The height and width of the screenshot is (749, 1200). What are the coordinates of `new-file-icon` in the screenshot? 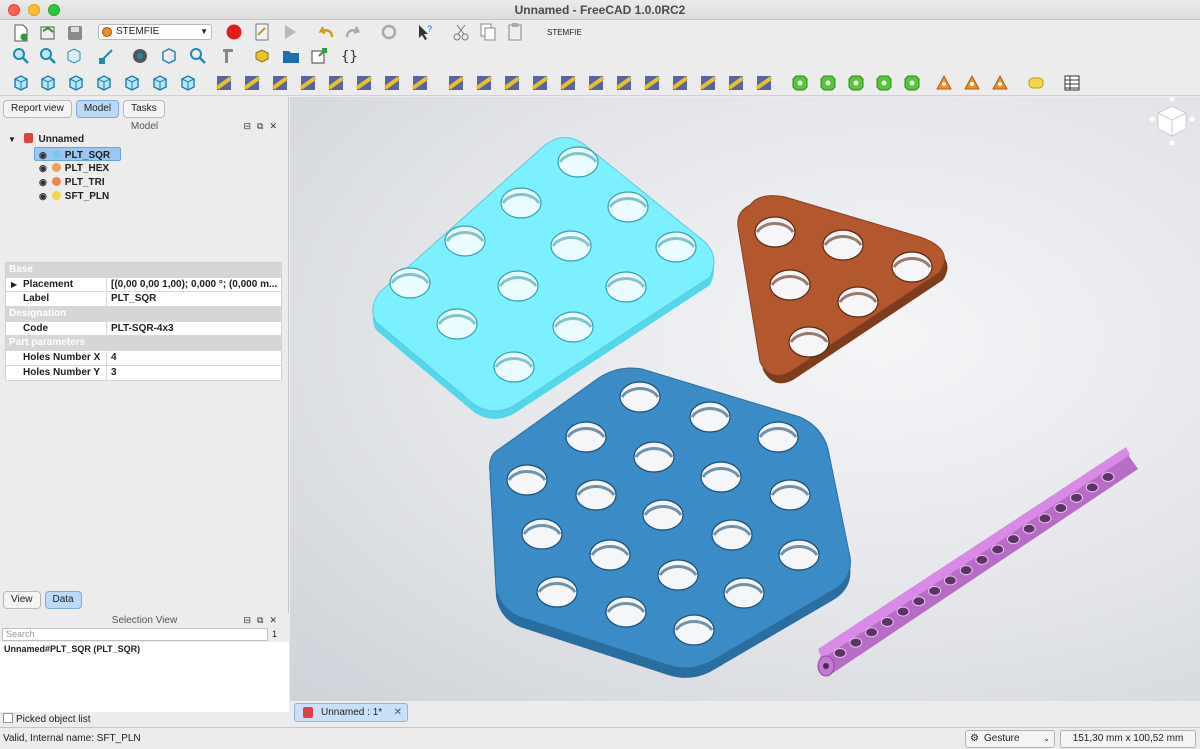 It's located at (21, 33).